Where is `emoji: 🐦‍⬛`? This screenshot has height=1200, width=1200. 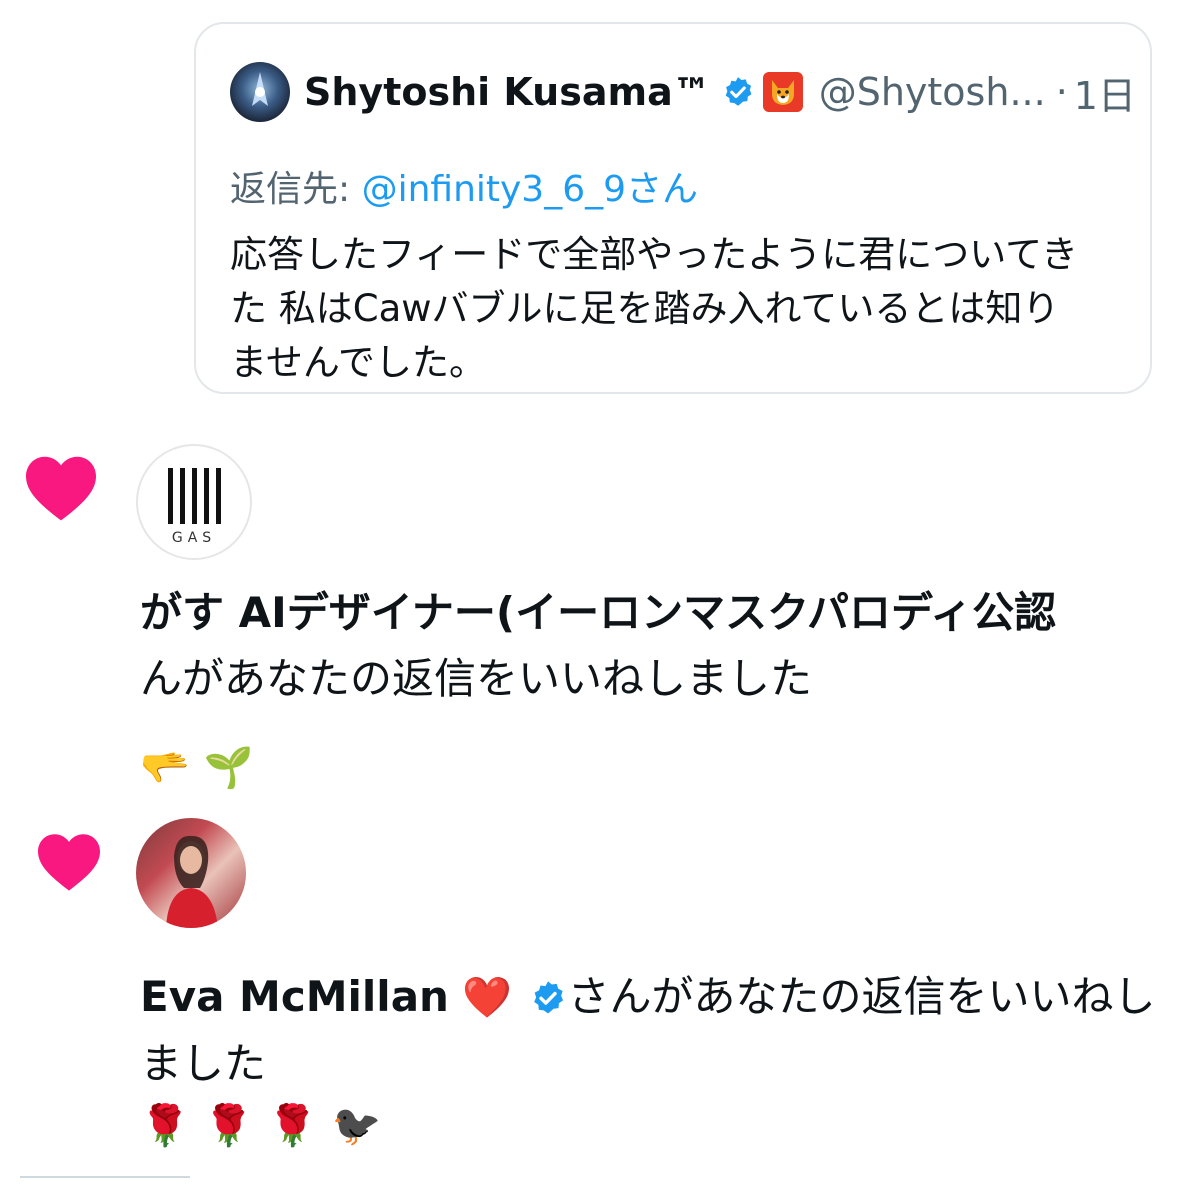 emoji: 🐦‍⬛ is located at coordinates (356, 1126).